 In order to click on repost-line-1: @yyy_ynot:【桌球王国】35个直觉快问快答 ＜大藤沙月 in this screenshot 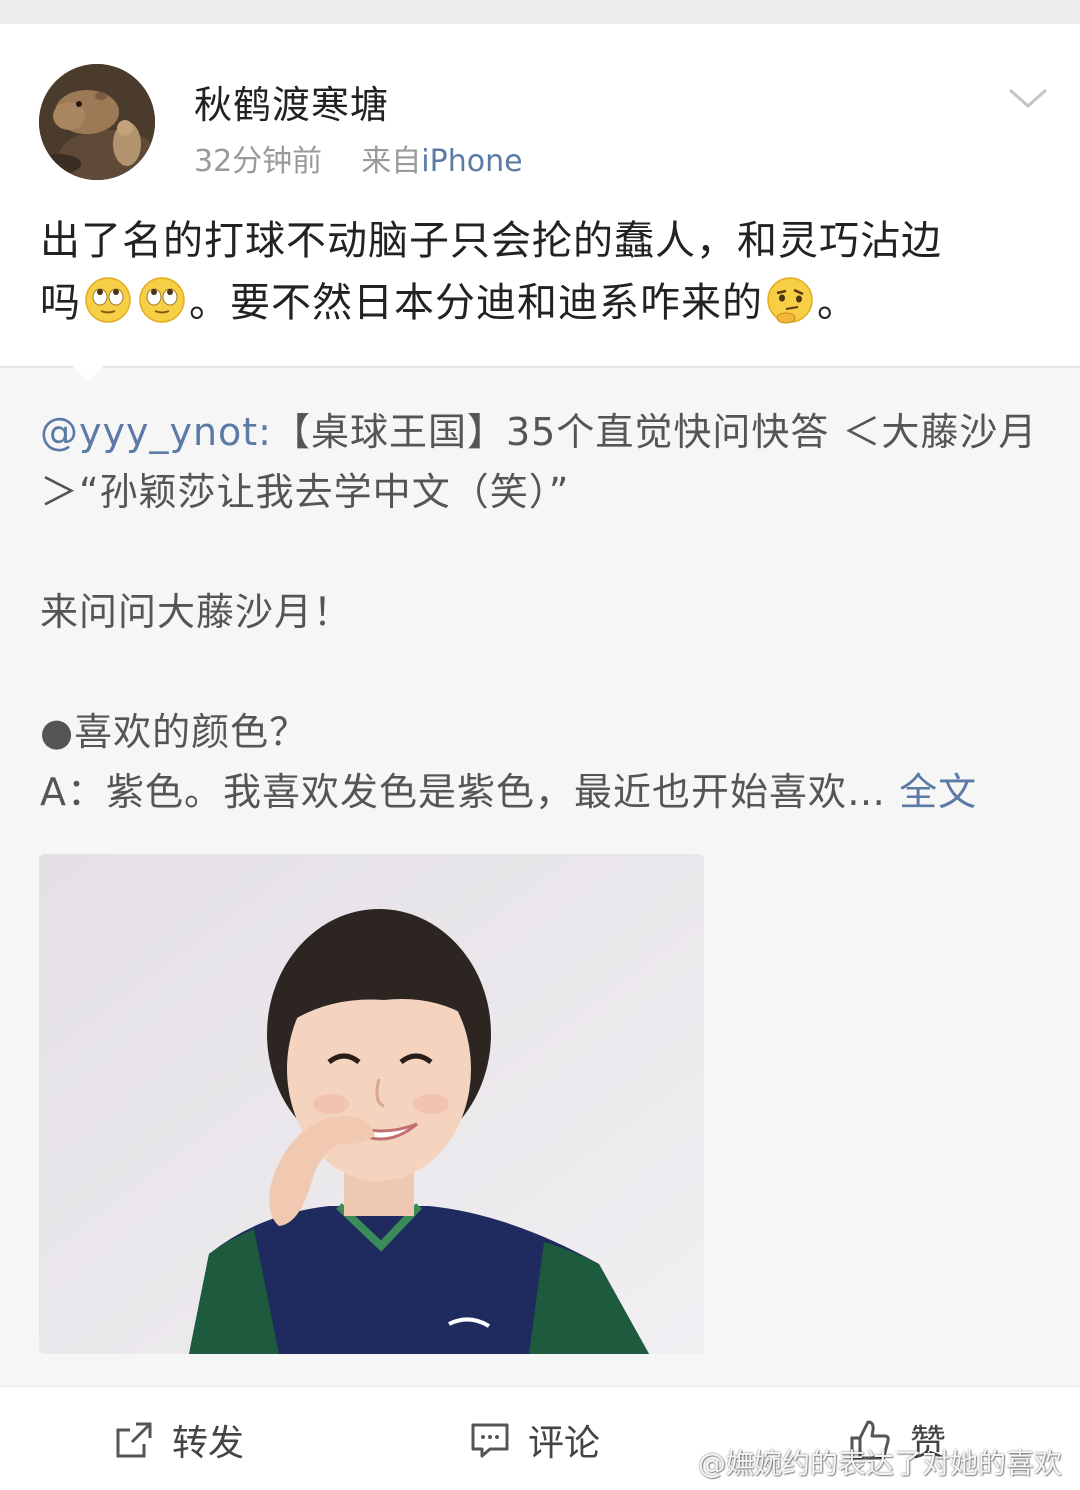, I will do `click(545, 432)`.